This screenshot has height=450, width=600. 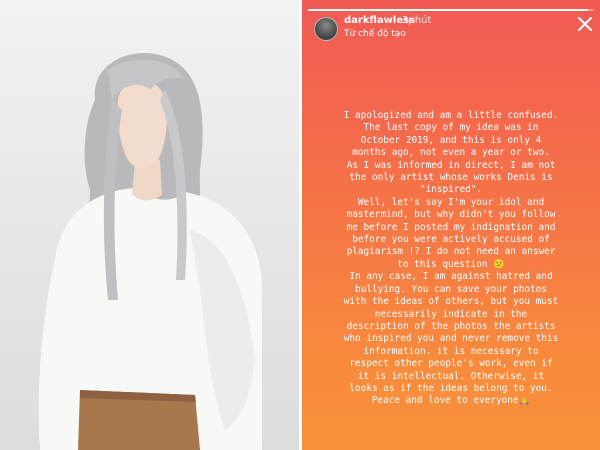 What do you see at coordinates (451, 388) in the screenshot?
I see `caption-line: looks as if the ideas belong to you.` at bounding box center [451, 388].